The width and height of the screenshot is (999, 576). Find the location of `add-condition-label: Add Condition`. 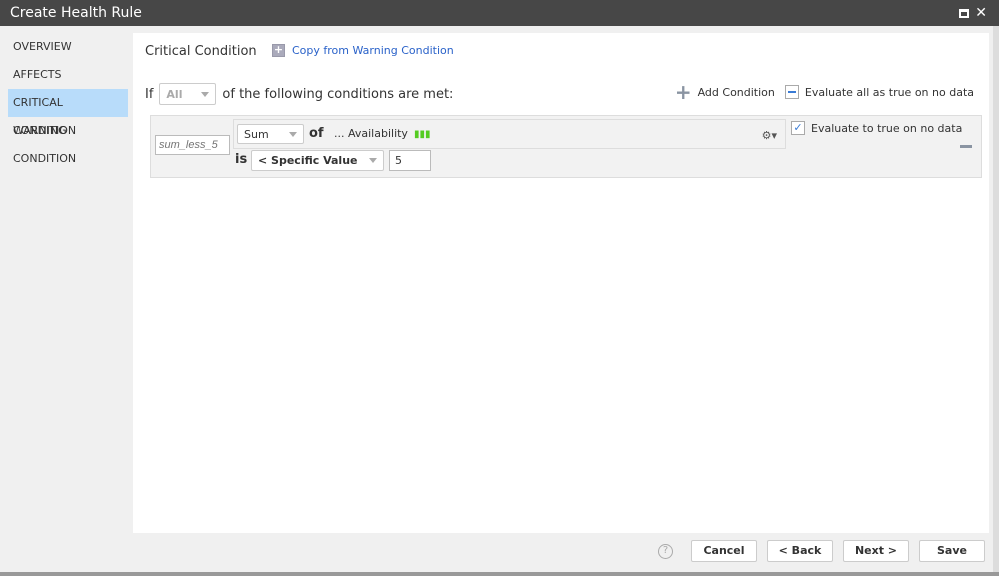

add-condition-label: Add Condition is located at coordinates (736, 92).